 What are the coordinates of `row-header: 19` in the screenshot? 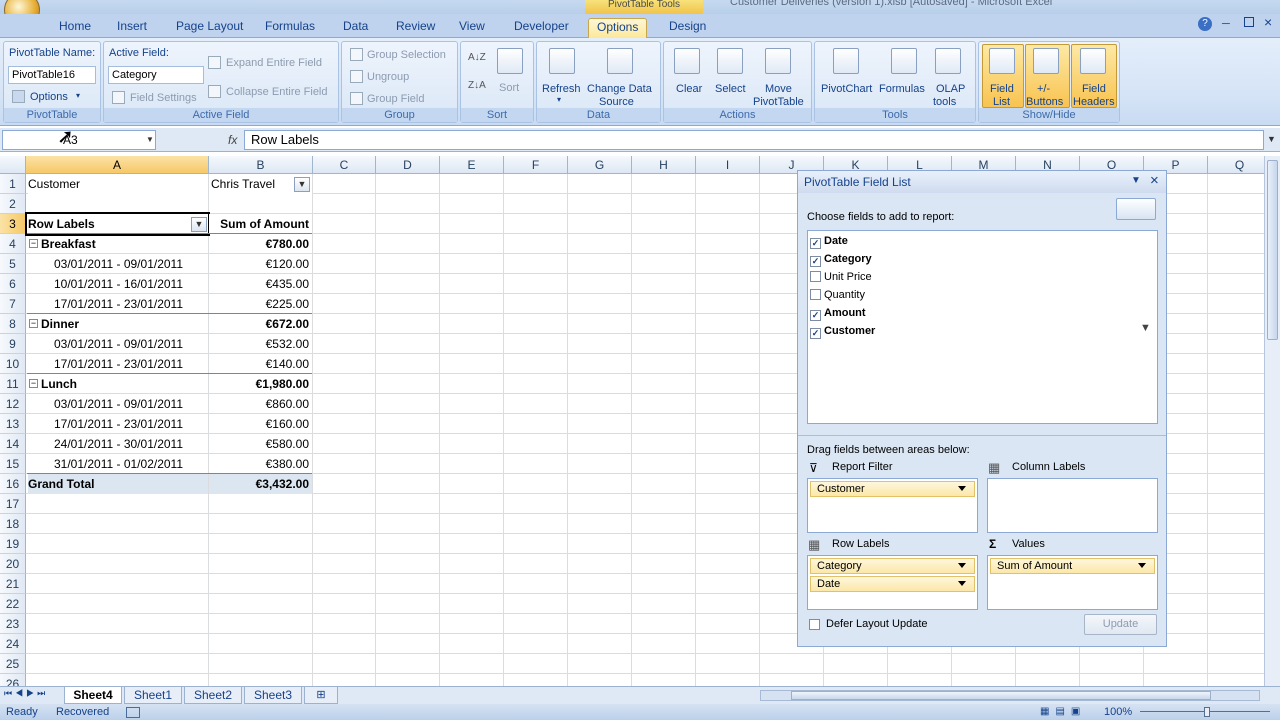 It's located at (13, 544).